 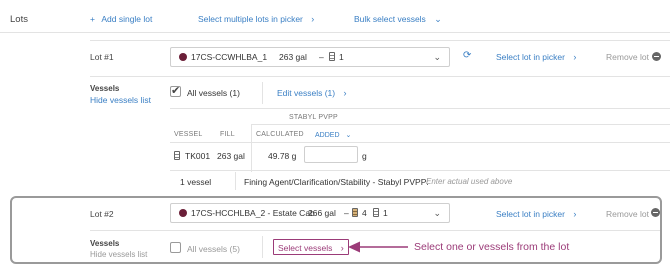 I want to click on lot2-hide-vessels-link: Hide vessels list, so click(x=118, y=254).